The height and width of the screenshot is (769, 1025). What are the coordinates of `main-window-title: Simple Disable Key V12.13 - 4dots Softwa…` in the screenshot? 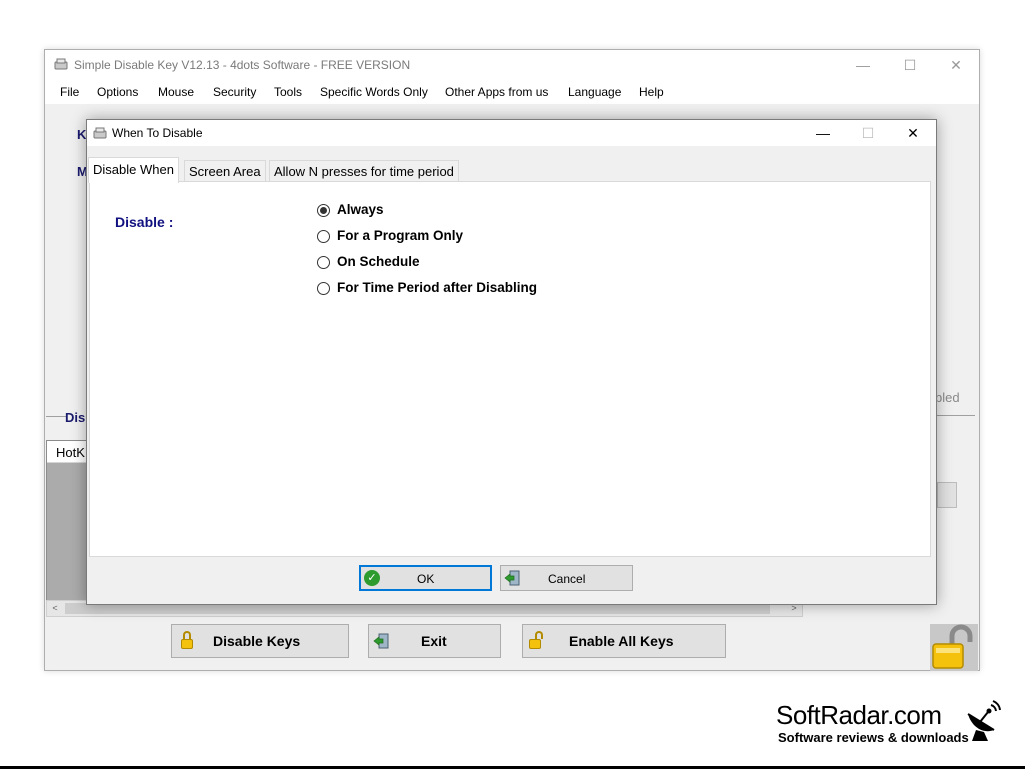 It's located at (242, 65).